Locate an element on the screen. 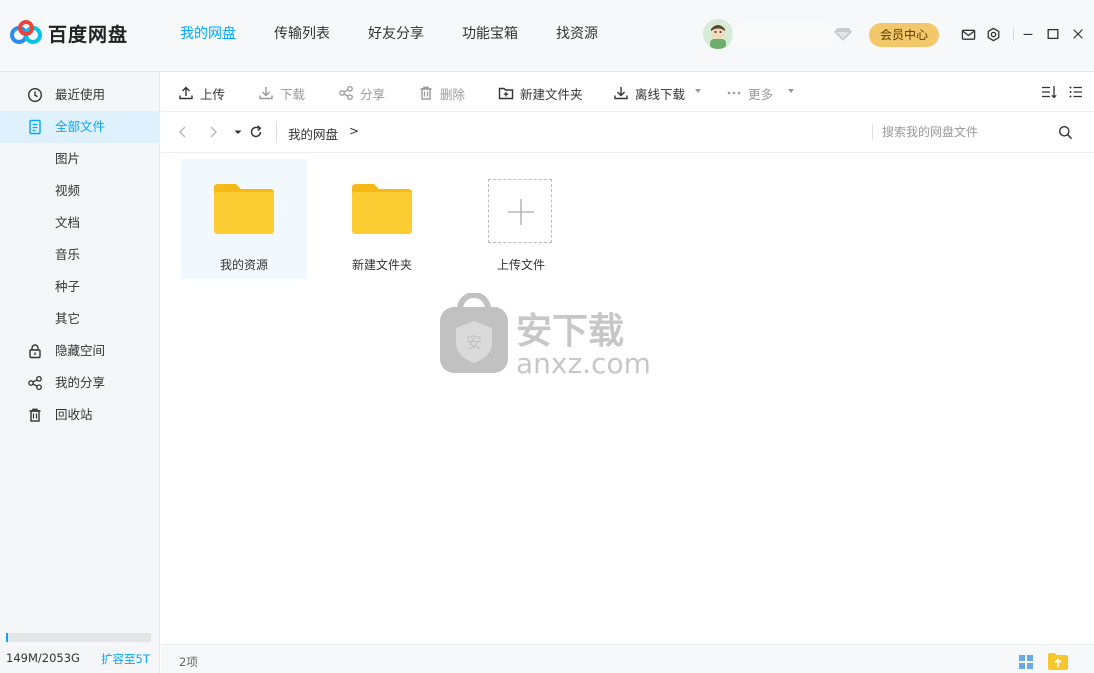 The image size is (1094, 673). lock-icon is located at coordinates (35, 351).